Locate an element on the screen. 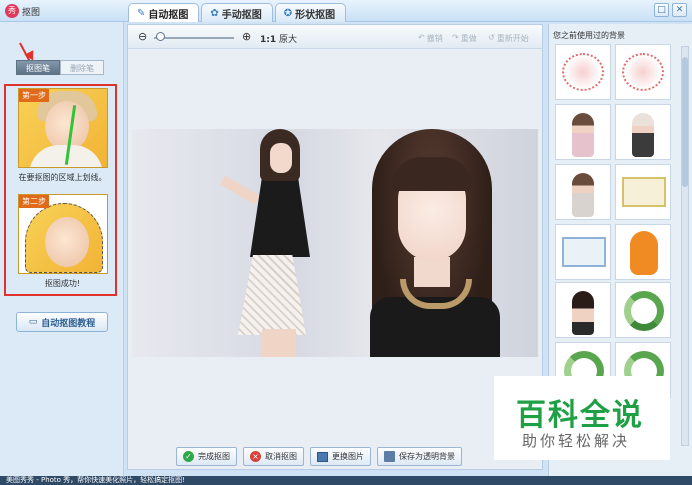  watermark-title: 百科全说 is located at coordinates (580, 415).